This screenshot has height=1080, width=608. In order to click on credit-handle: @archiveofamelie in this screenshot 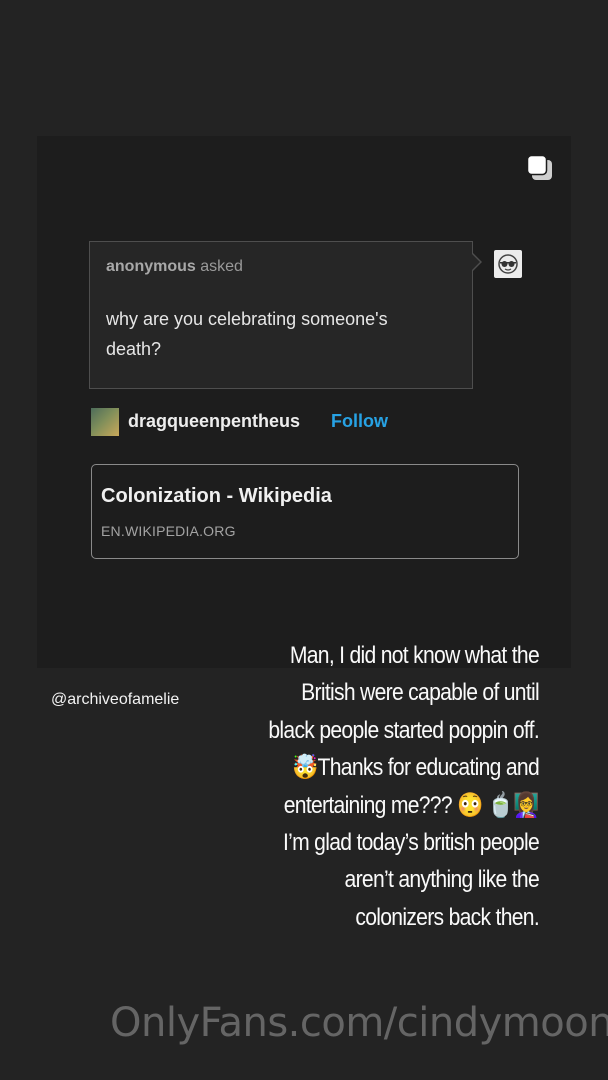, I will do `click(115, 700)`.